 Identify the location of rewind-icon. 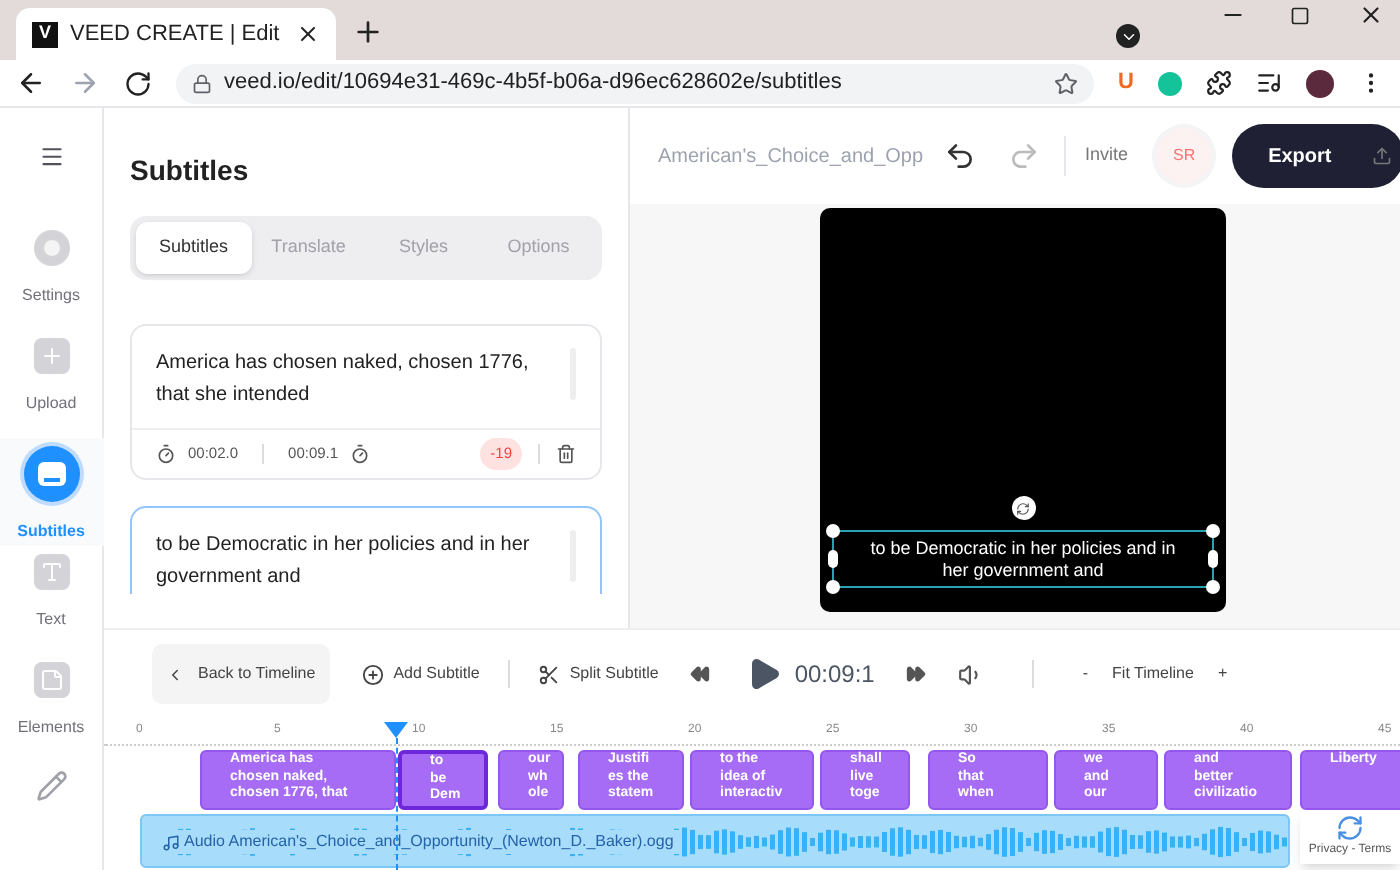
(700, 674).